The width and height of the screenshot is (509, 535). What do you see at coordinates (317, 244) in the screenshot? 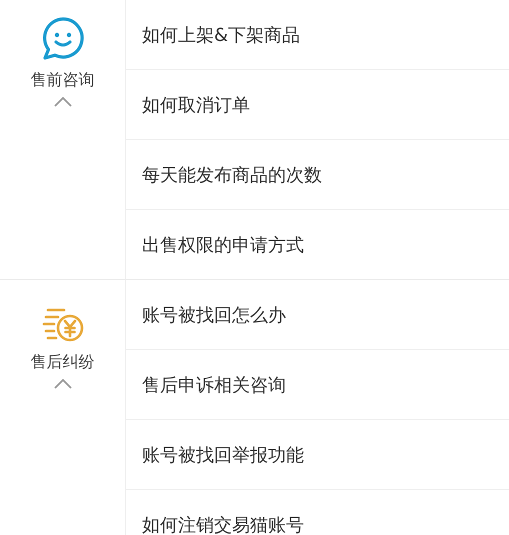
I see `question-item: 出售权限的申请方式` at bounding box center [317, 244].